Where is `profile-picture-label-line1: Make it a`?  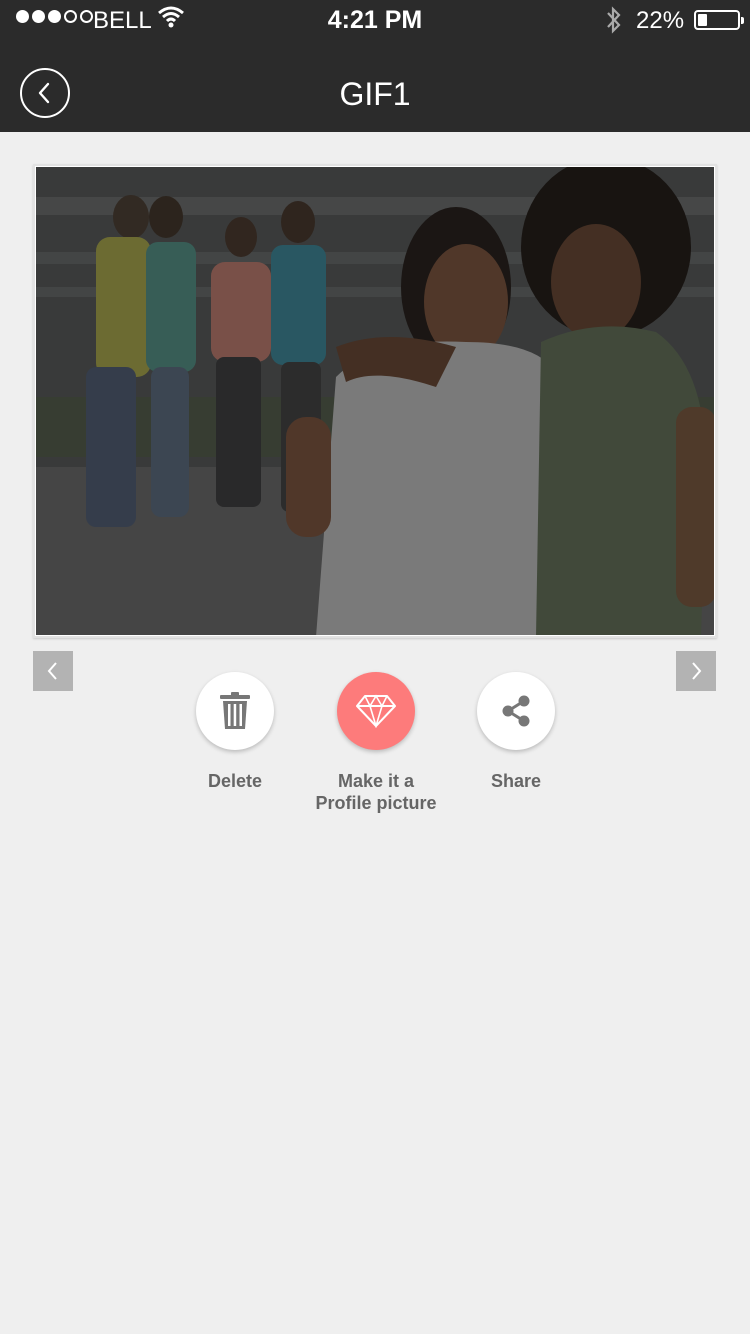
profile-picture-label-line1: Make it a is located at coordinates (376, 781).